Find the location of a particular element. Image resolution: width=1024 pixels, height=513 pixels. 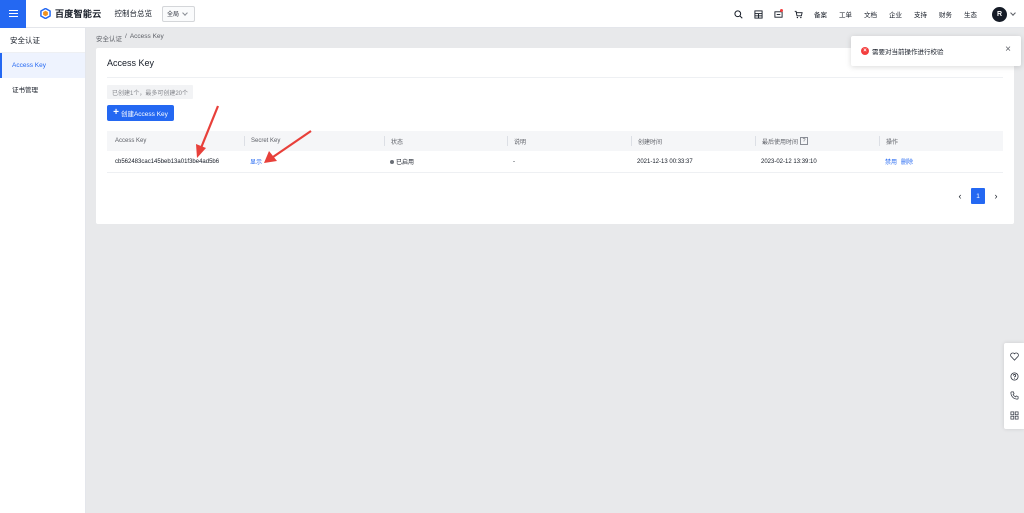

quota-info: 已创建1个，最多可创建20个 is located at coordinates (150, 92).